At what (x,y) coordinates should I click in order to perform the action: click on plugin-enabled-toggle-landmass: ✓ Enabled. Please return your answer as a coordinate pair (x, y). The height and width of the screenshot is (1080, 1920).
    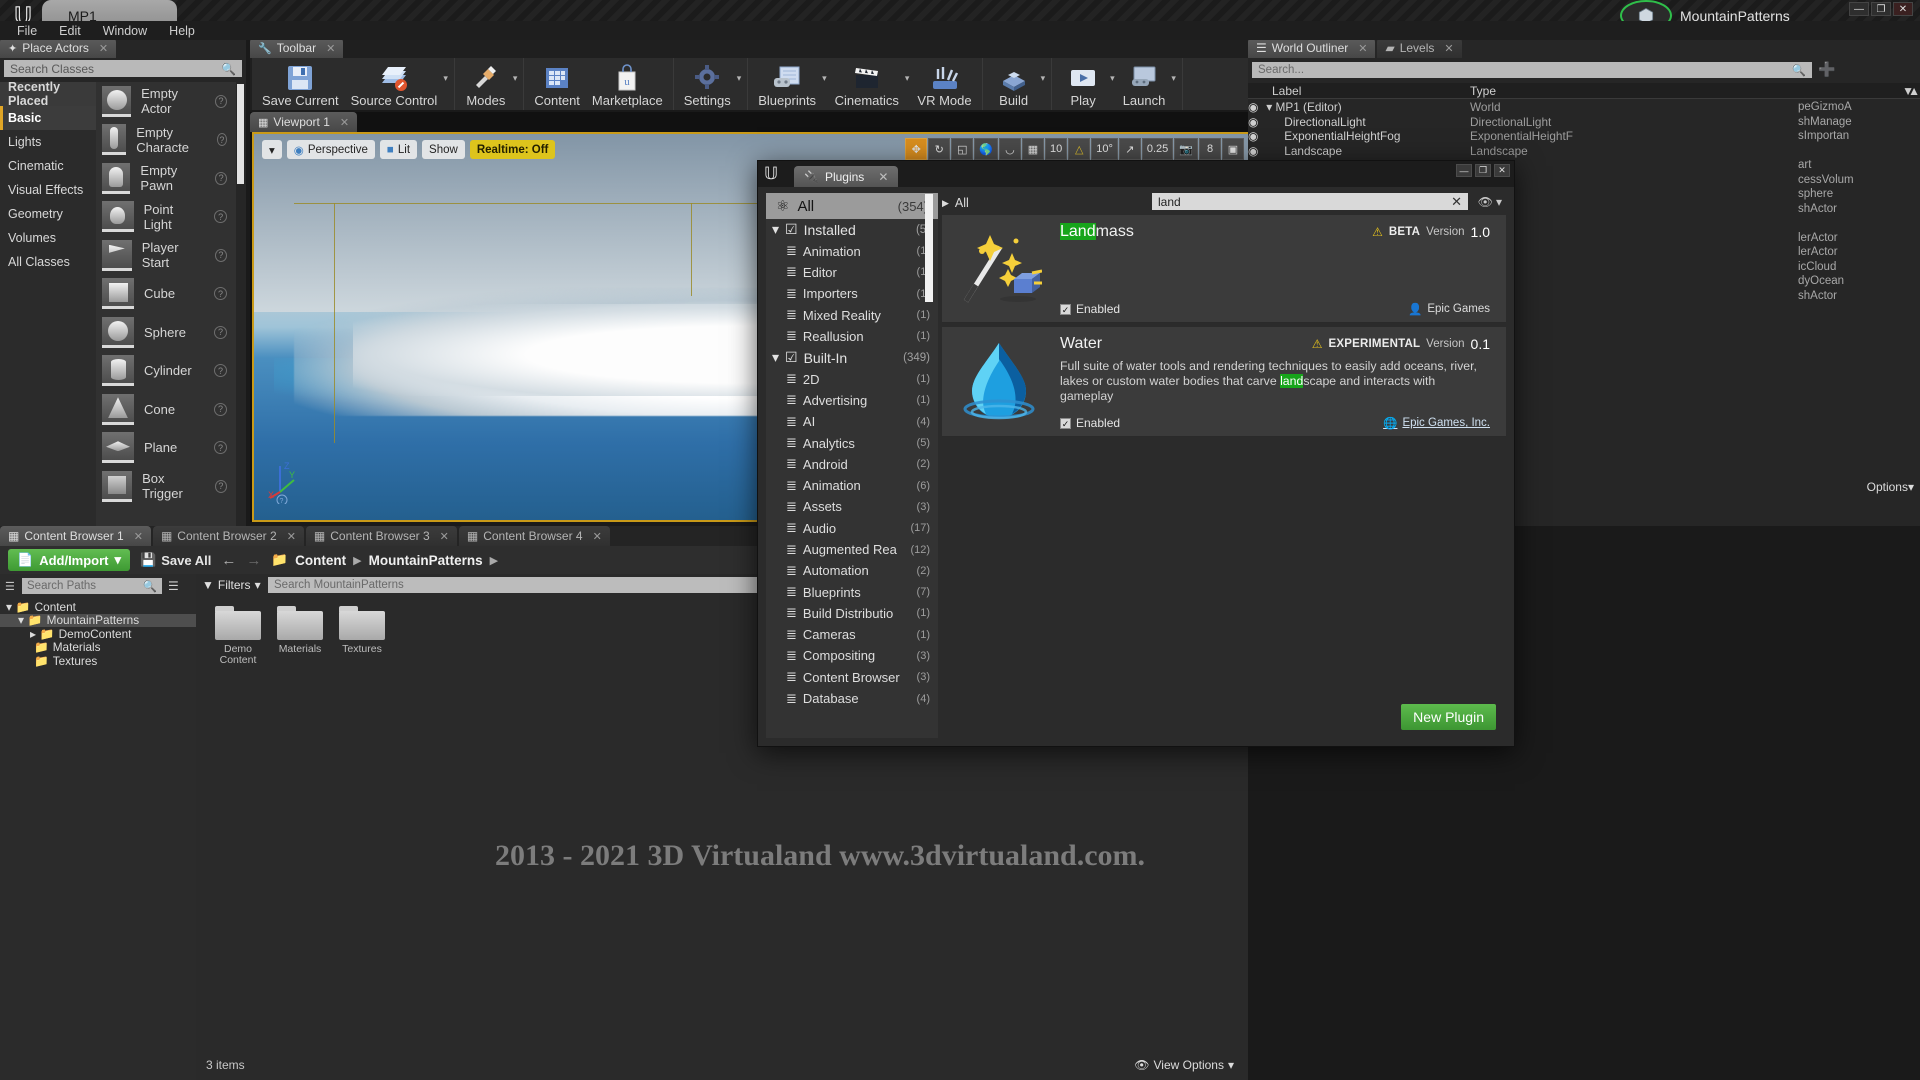
    Looking at the image, I should click on (1090, 309).